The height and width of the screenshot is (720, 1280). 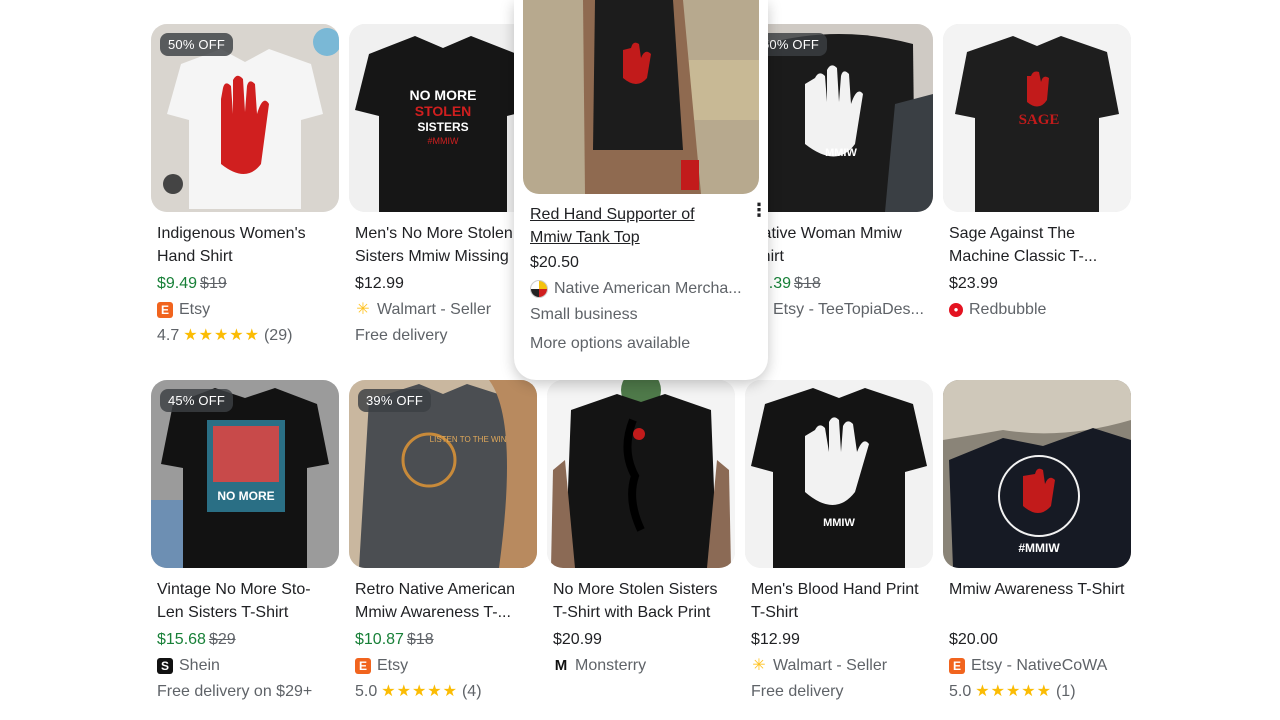 What do you see at coordinates (165, 666) in the screenshot?
I see `shein-icon: S` at bounding box center [165, 666].